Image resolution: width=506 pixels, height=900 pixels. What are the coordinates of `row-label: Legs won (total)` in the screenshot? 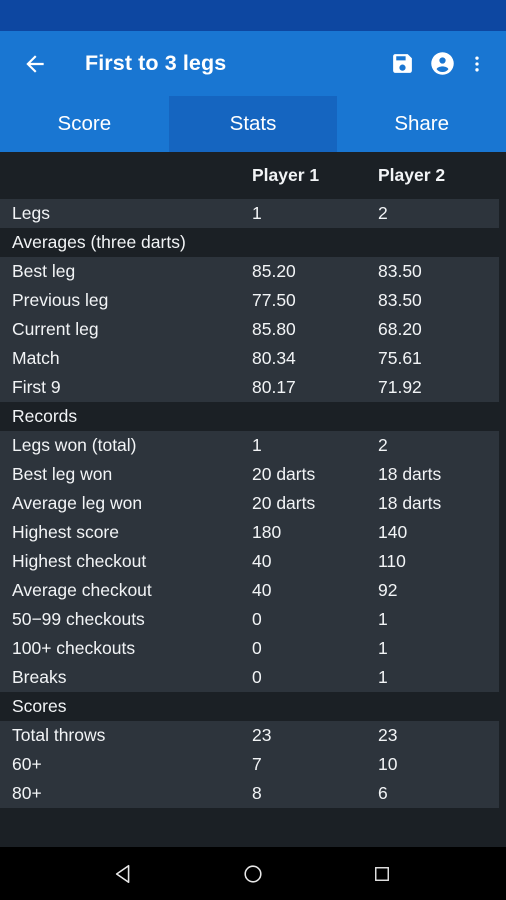 It's located at (74, 445).